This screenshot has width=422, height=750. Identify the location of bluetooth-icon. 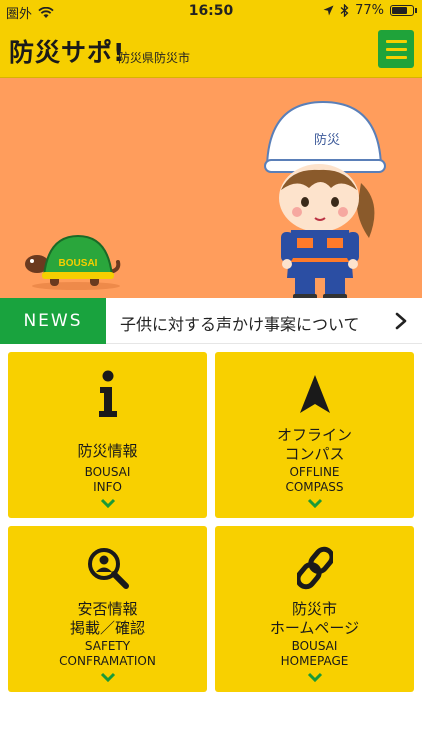
(344, 10).